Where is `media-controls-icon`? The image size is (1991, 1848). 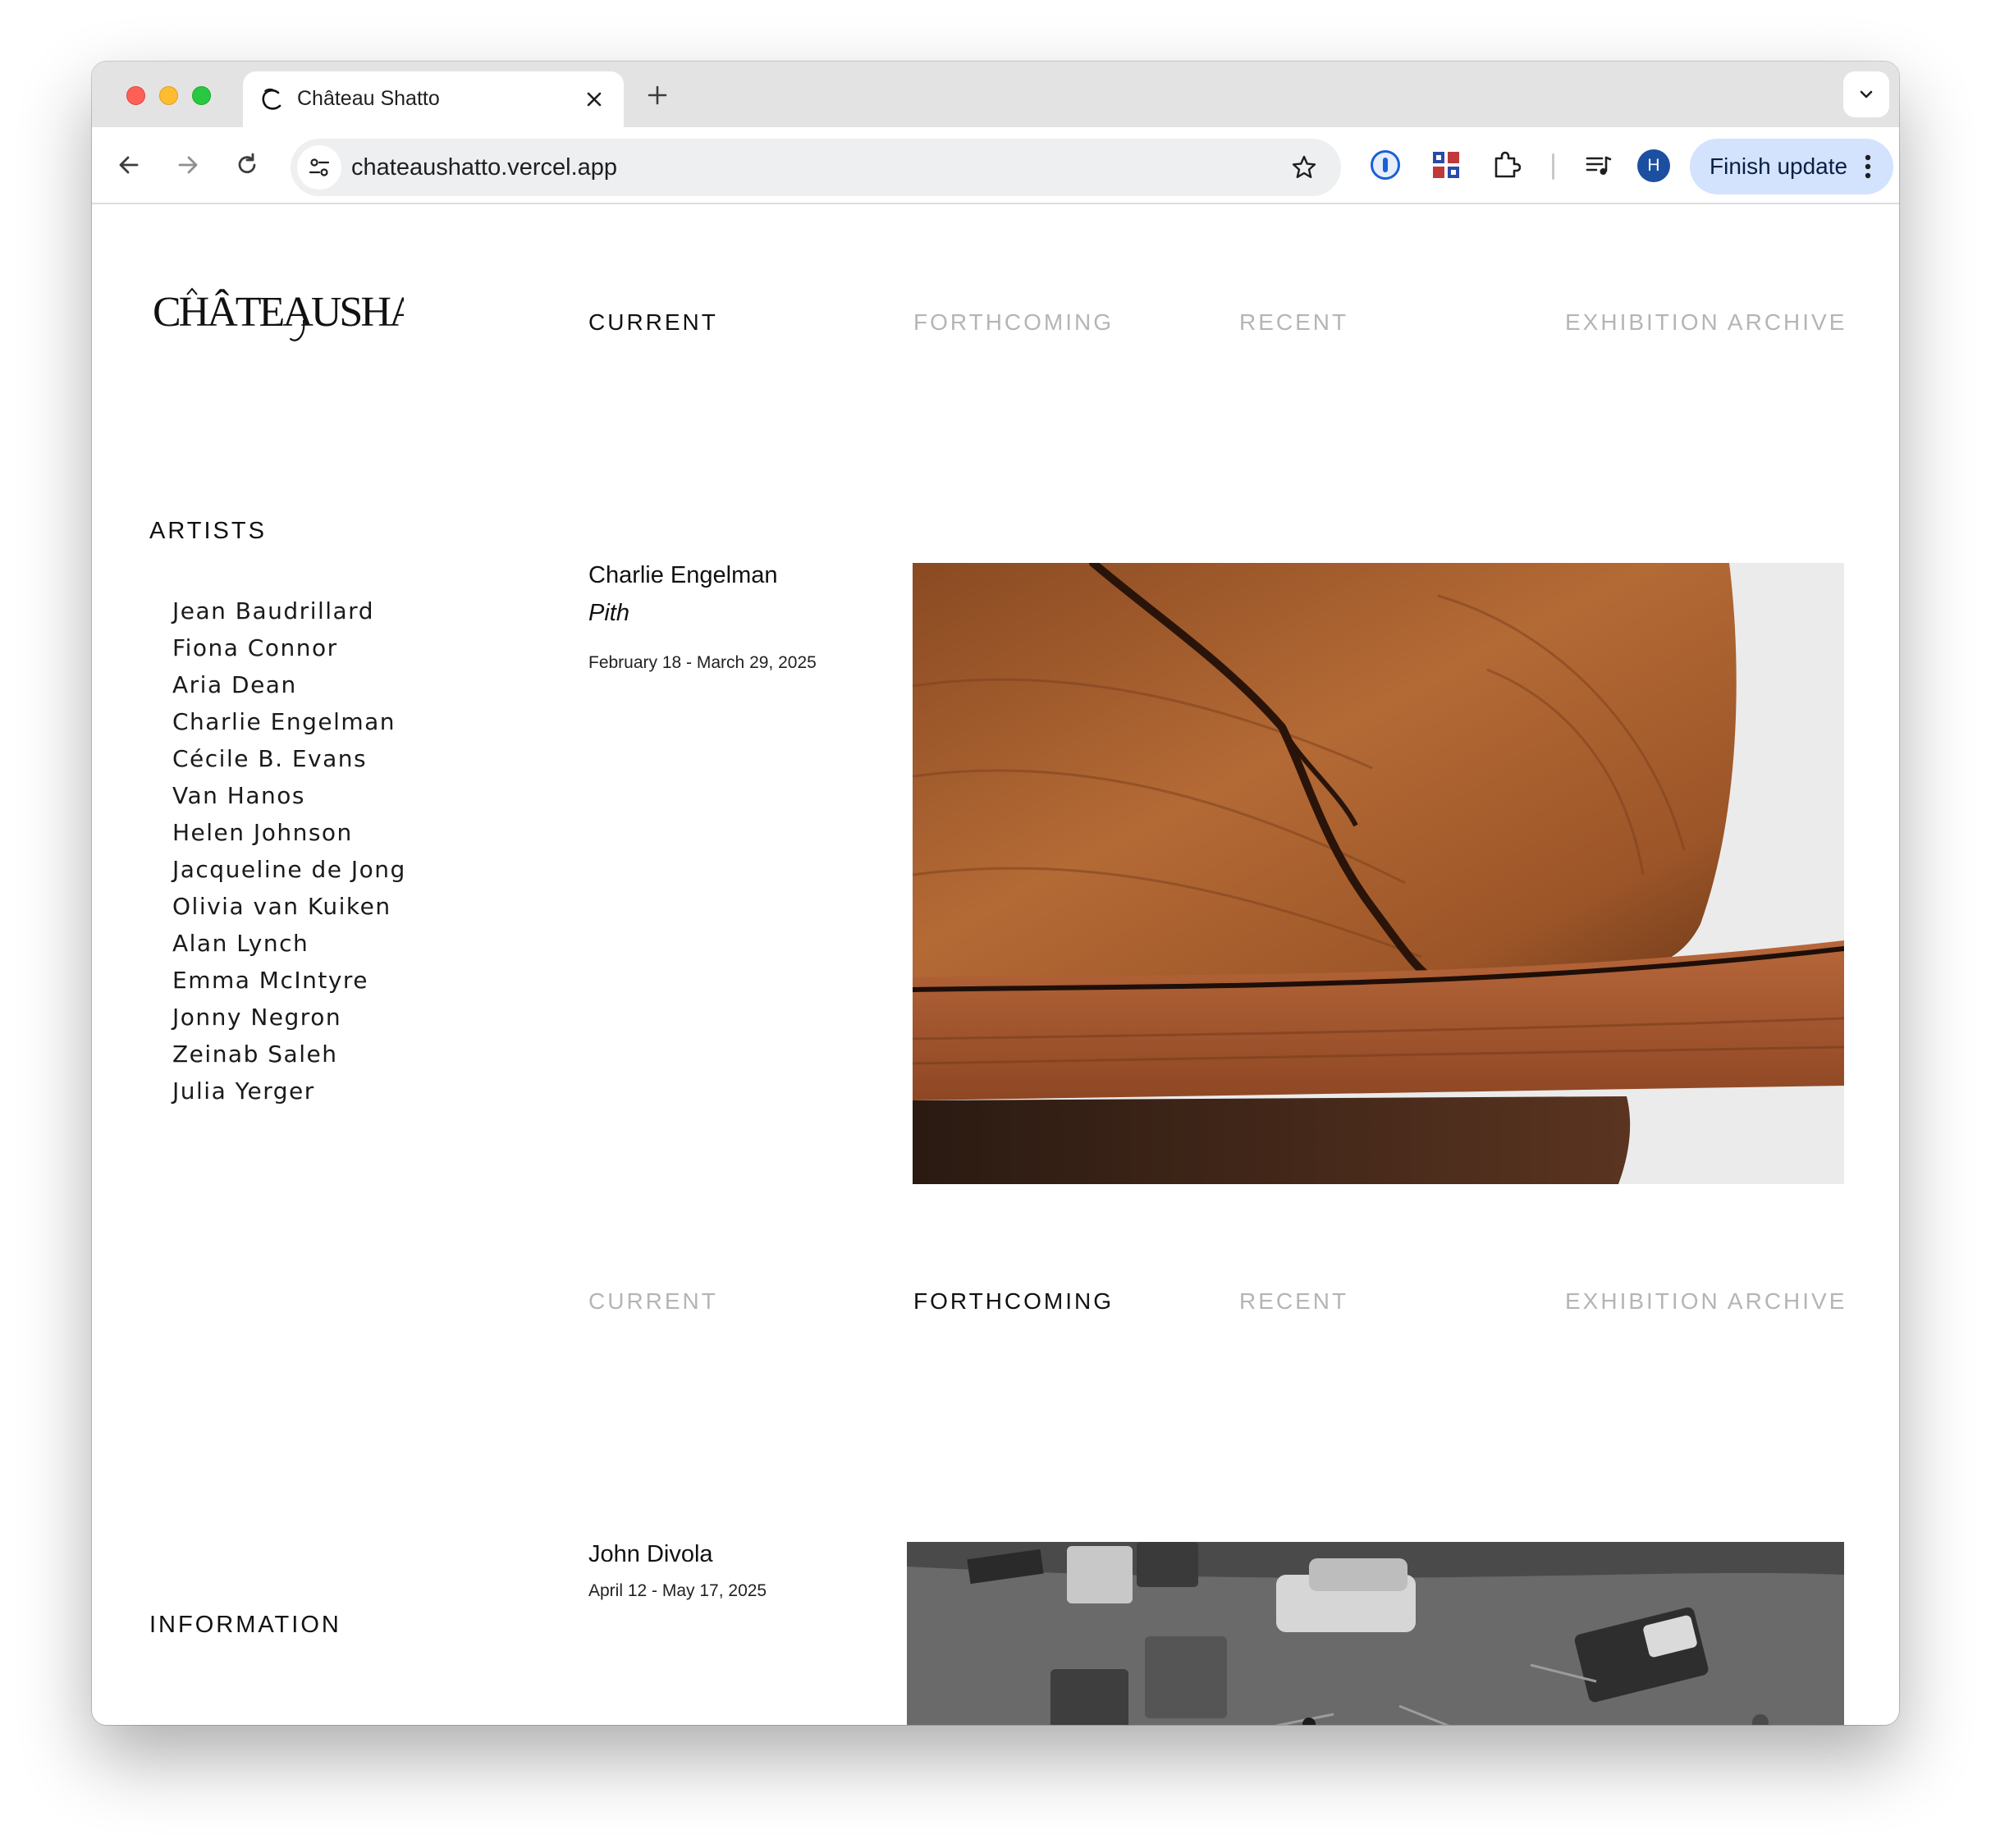 media-controls-icon is located at coordinates (1598, 166).